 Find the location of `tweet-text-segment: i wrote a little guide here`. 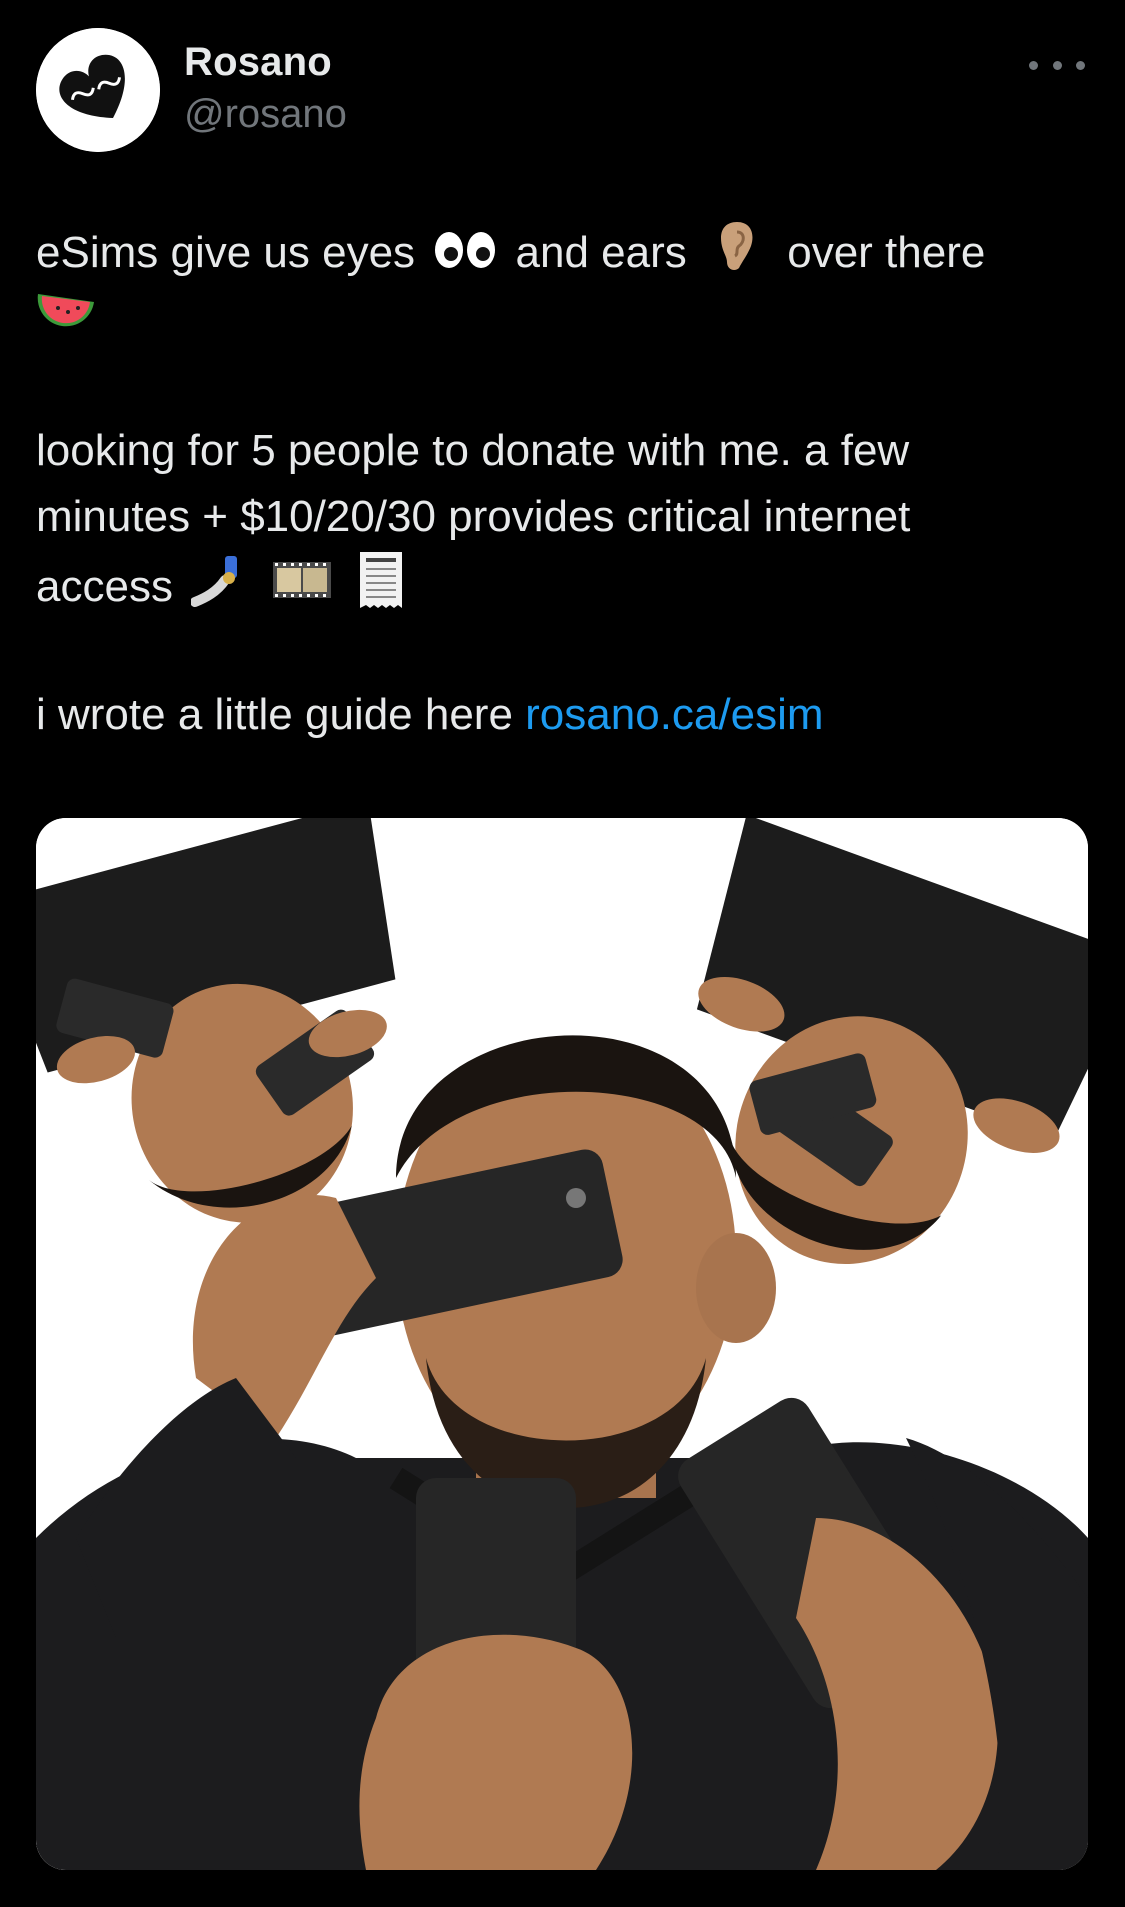

tweet-text-segment: i wrote a little guide here is located at coordinates (281, 714).